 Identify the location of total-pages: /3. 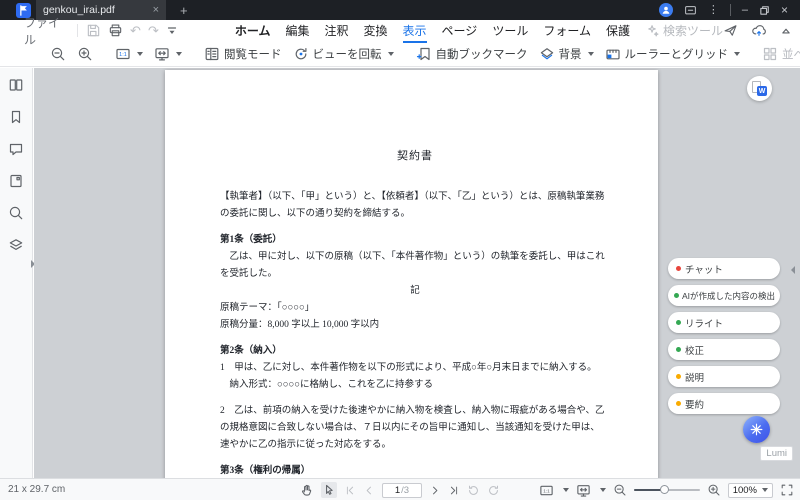
(405, 490).